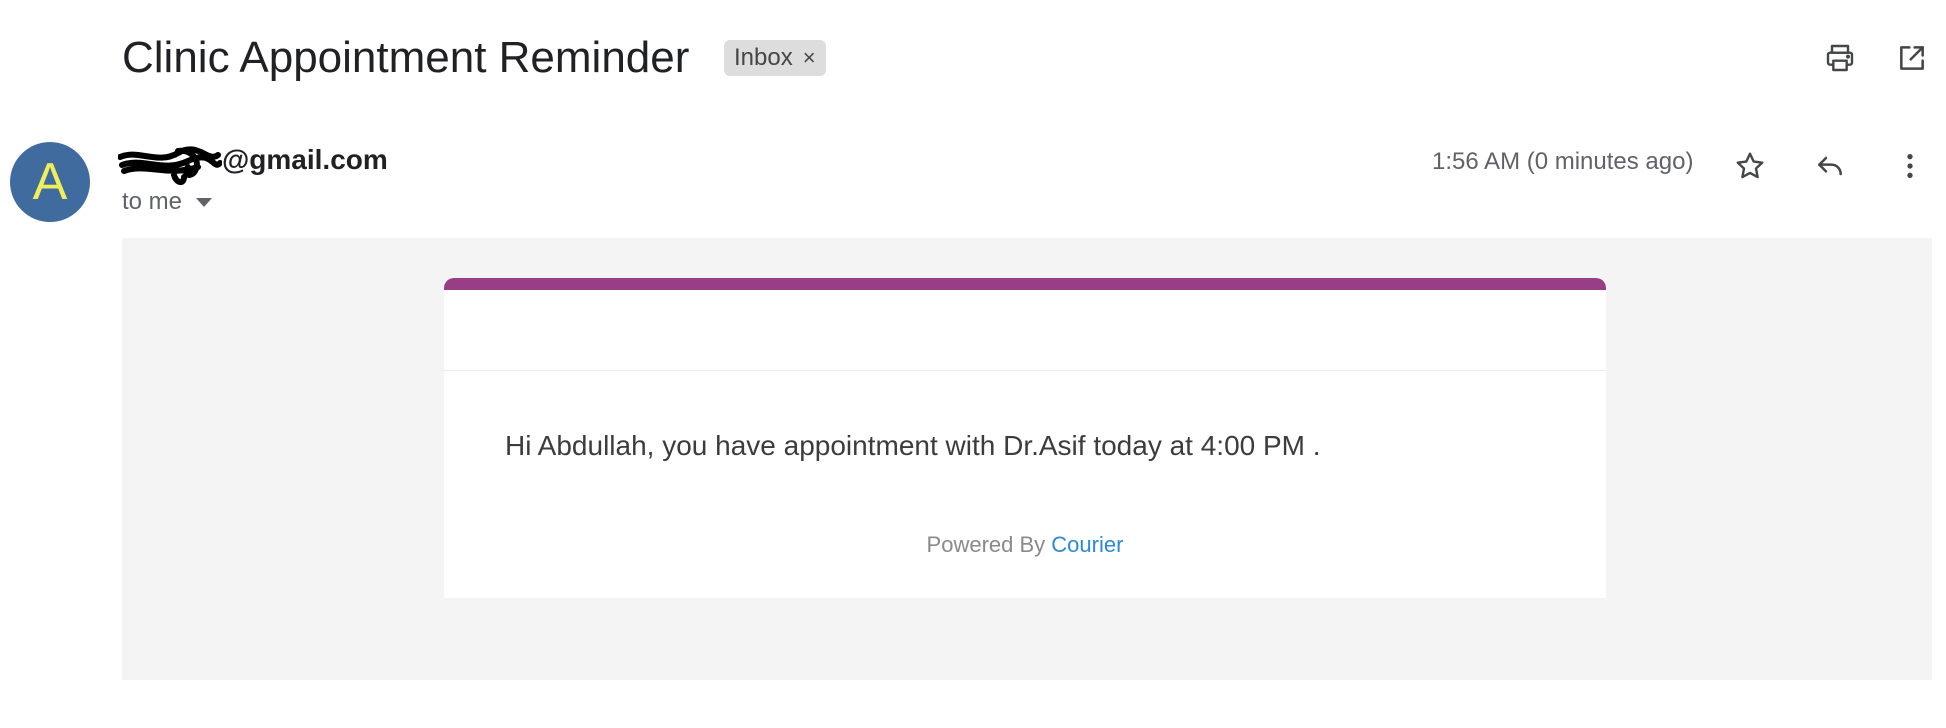 This screenshot has width=1946, height=728. I want to click on sender-avatar: A, so click(50, 182).